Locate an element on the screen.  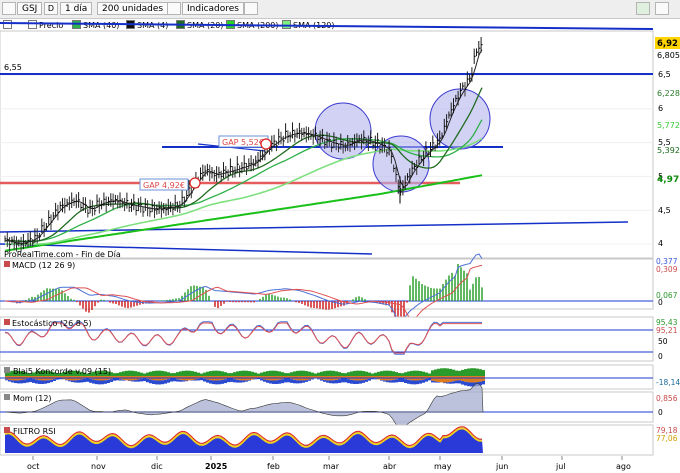
month-label: oct is located at coordinates (33, 466).